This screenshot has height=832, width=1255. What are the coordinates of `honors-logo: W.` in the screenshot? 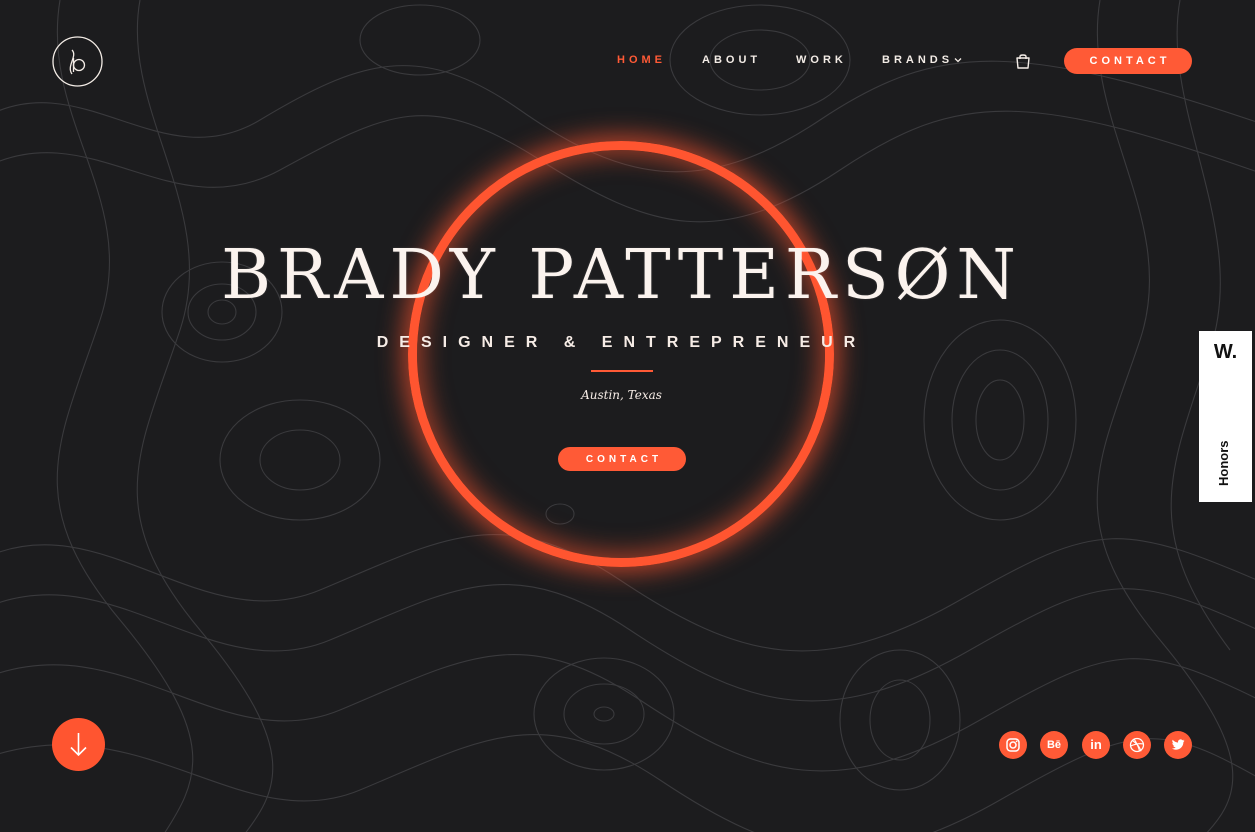 It's located at (1225, 352).